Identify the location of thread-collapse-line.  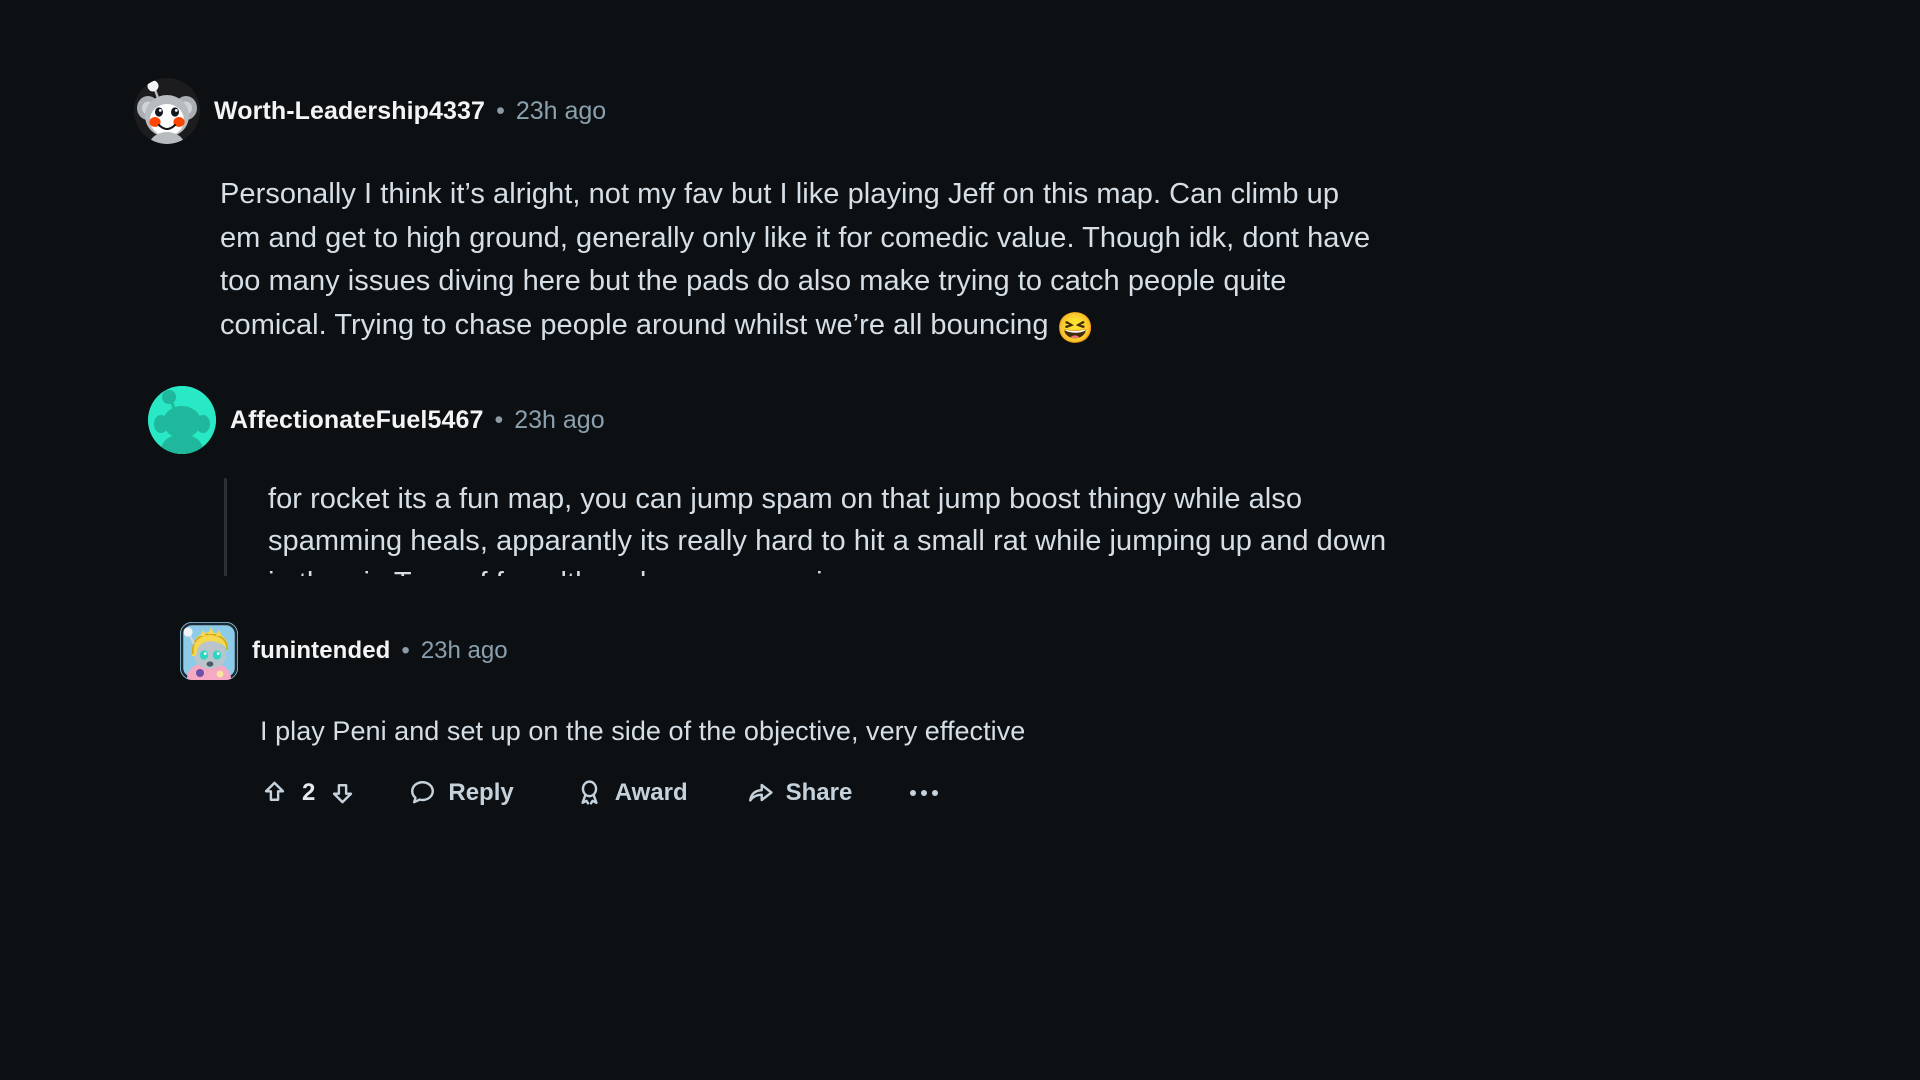
(225, 527).